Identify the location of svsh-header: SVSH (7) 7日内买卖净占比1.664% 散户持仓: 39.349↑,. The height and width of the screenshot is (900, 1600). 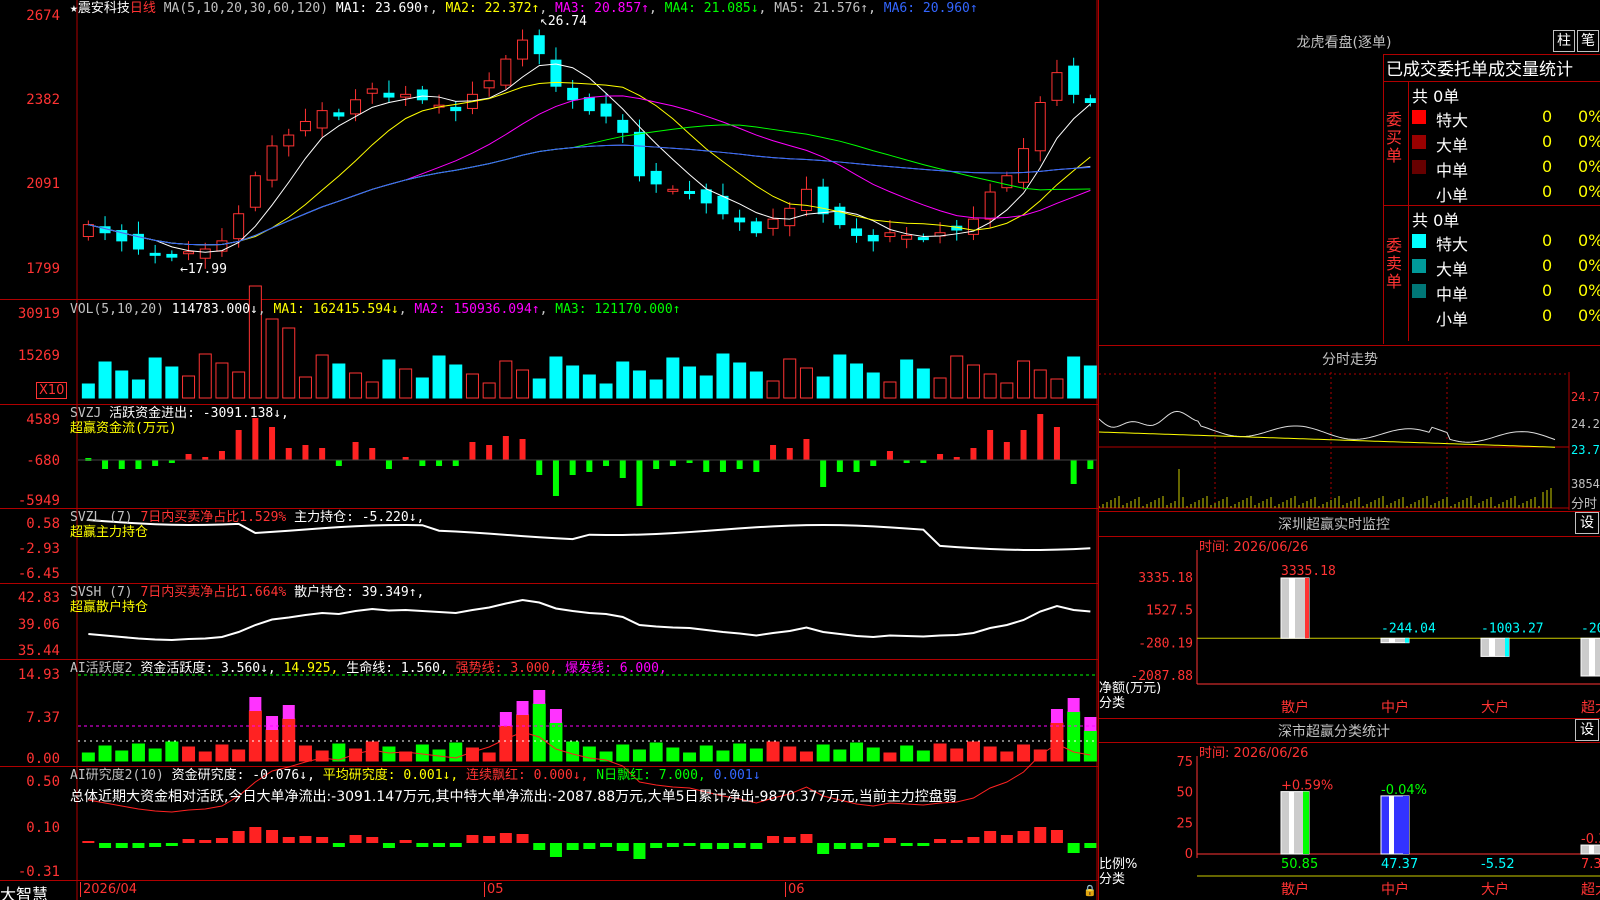
(247, 592).